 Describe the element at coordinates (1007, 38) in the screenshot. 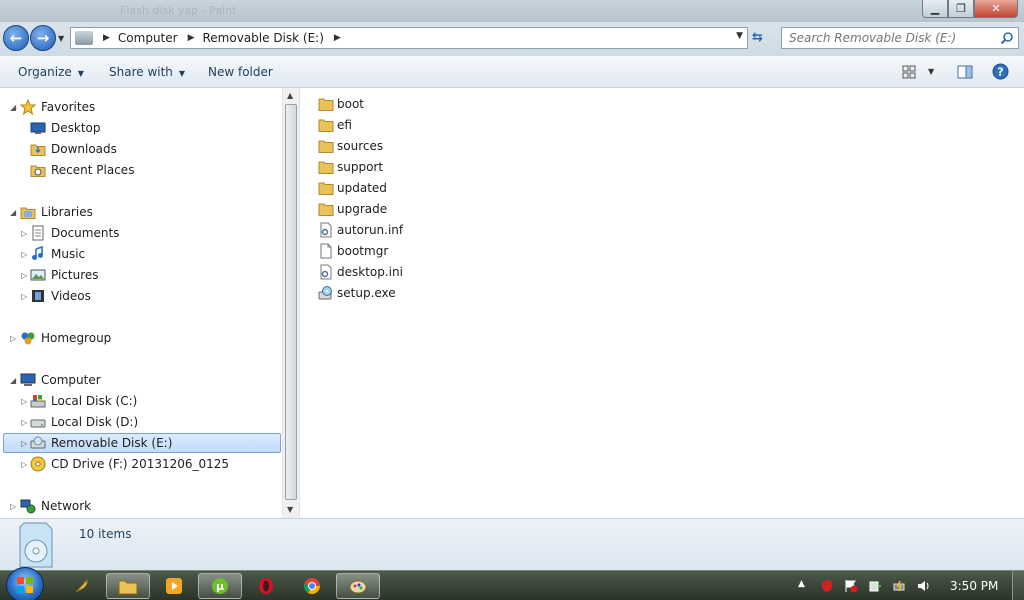

I see `search-icon` at that location.